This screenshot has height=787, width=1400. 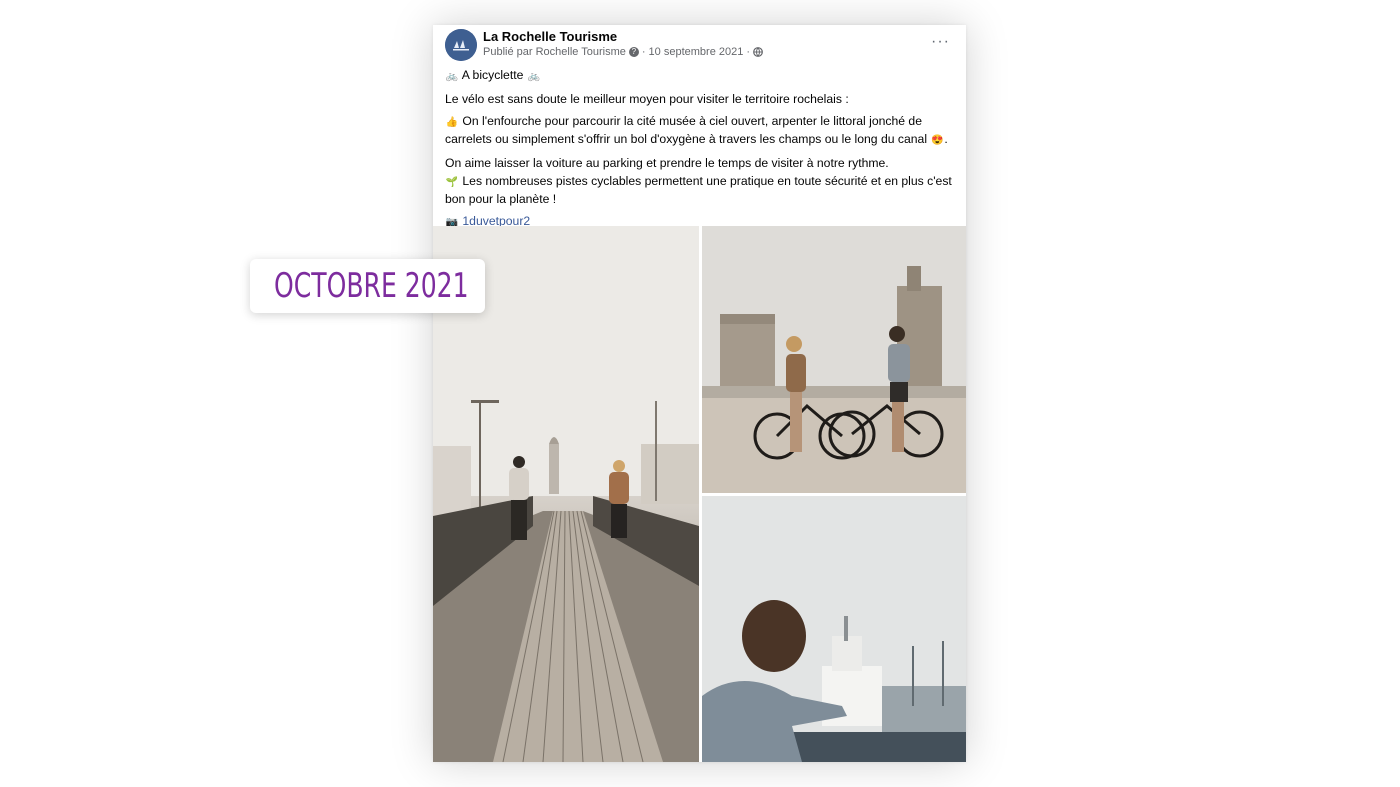 I want to click on page-avatar, so click(x=461, y=45).